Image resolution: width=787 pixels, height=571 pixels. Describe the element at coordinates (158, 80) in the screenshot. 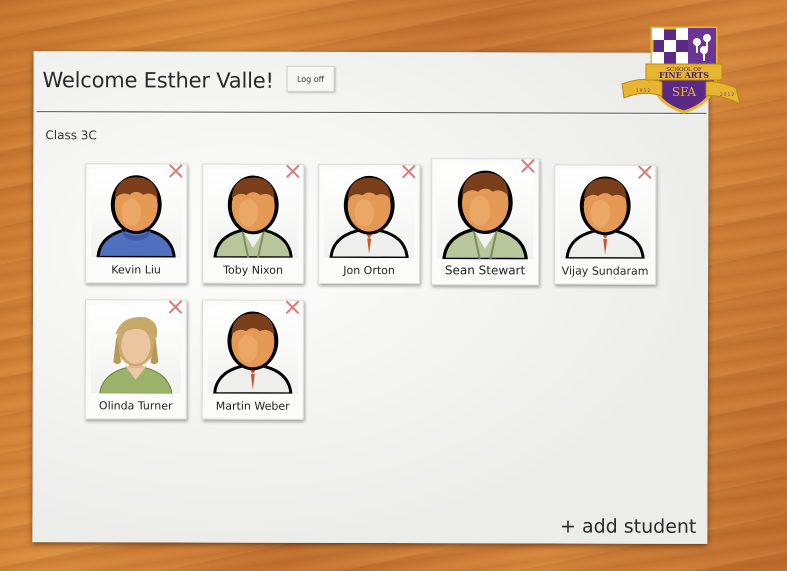

I see `page-title: Welcome Esther Valle!` at that location.